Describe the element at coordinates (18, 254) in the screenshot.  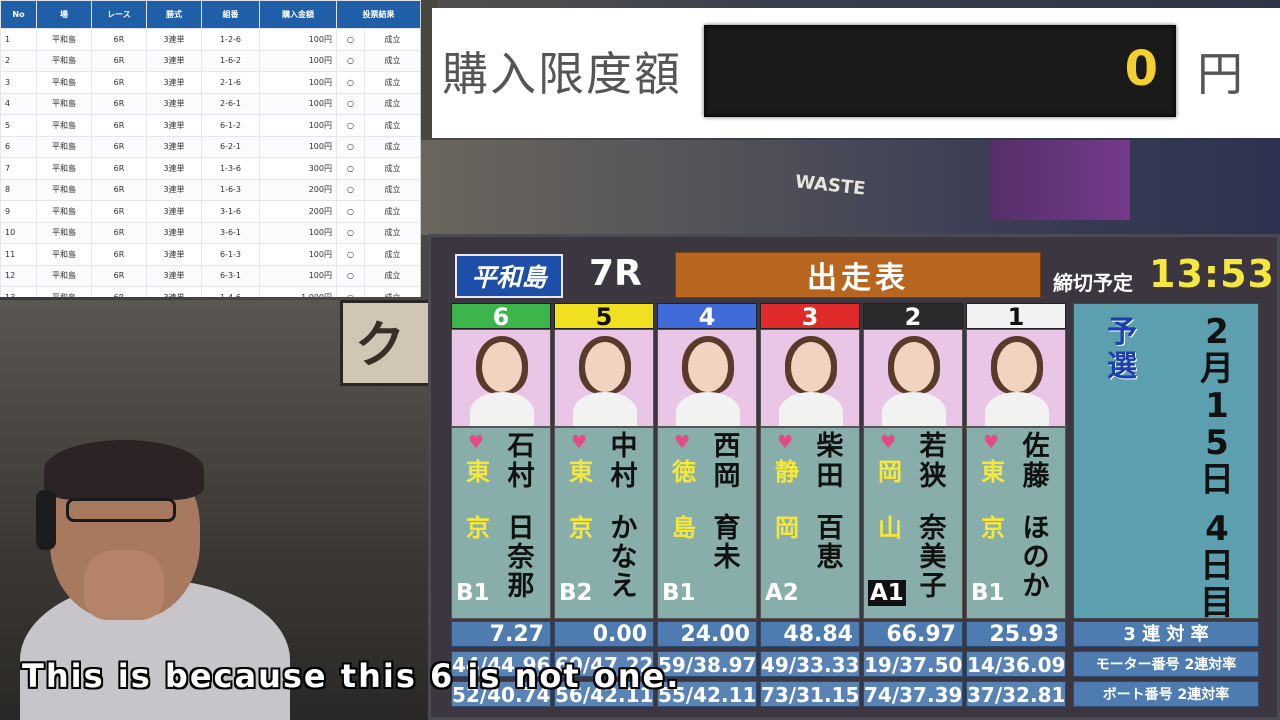
I see `cell-no: 11` at that location.